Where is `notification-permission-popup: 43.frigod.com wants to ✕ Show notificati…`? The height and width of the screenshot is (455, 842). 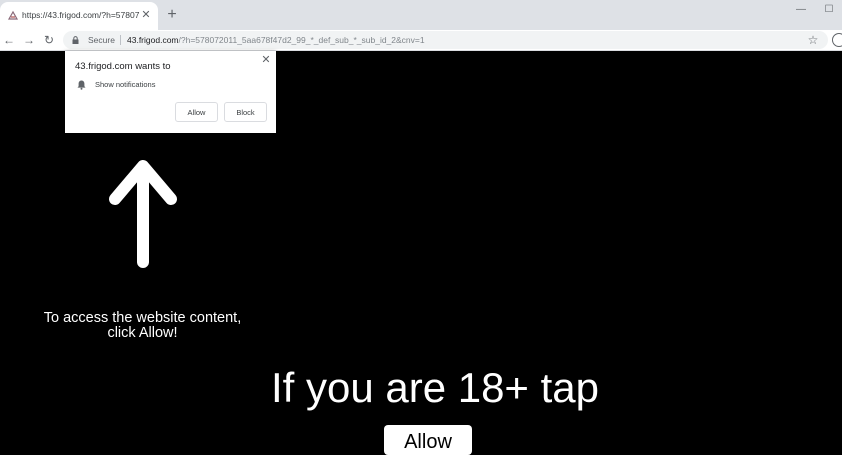
notification-permission-popup: 43.frigod.com wants to ✕ Show notificati… is located at coordinates (170, 92).